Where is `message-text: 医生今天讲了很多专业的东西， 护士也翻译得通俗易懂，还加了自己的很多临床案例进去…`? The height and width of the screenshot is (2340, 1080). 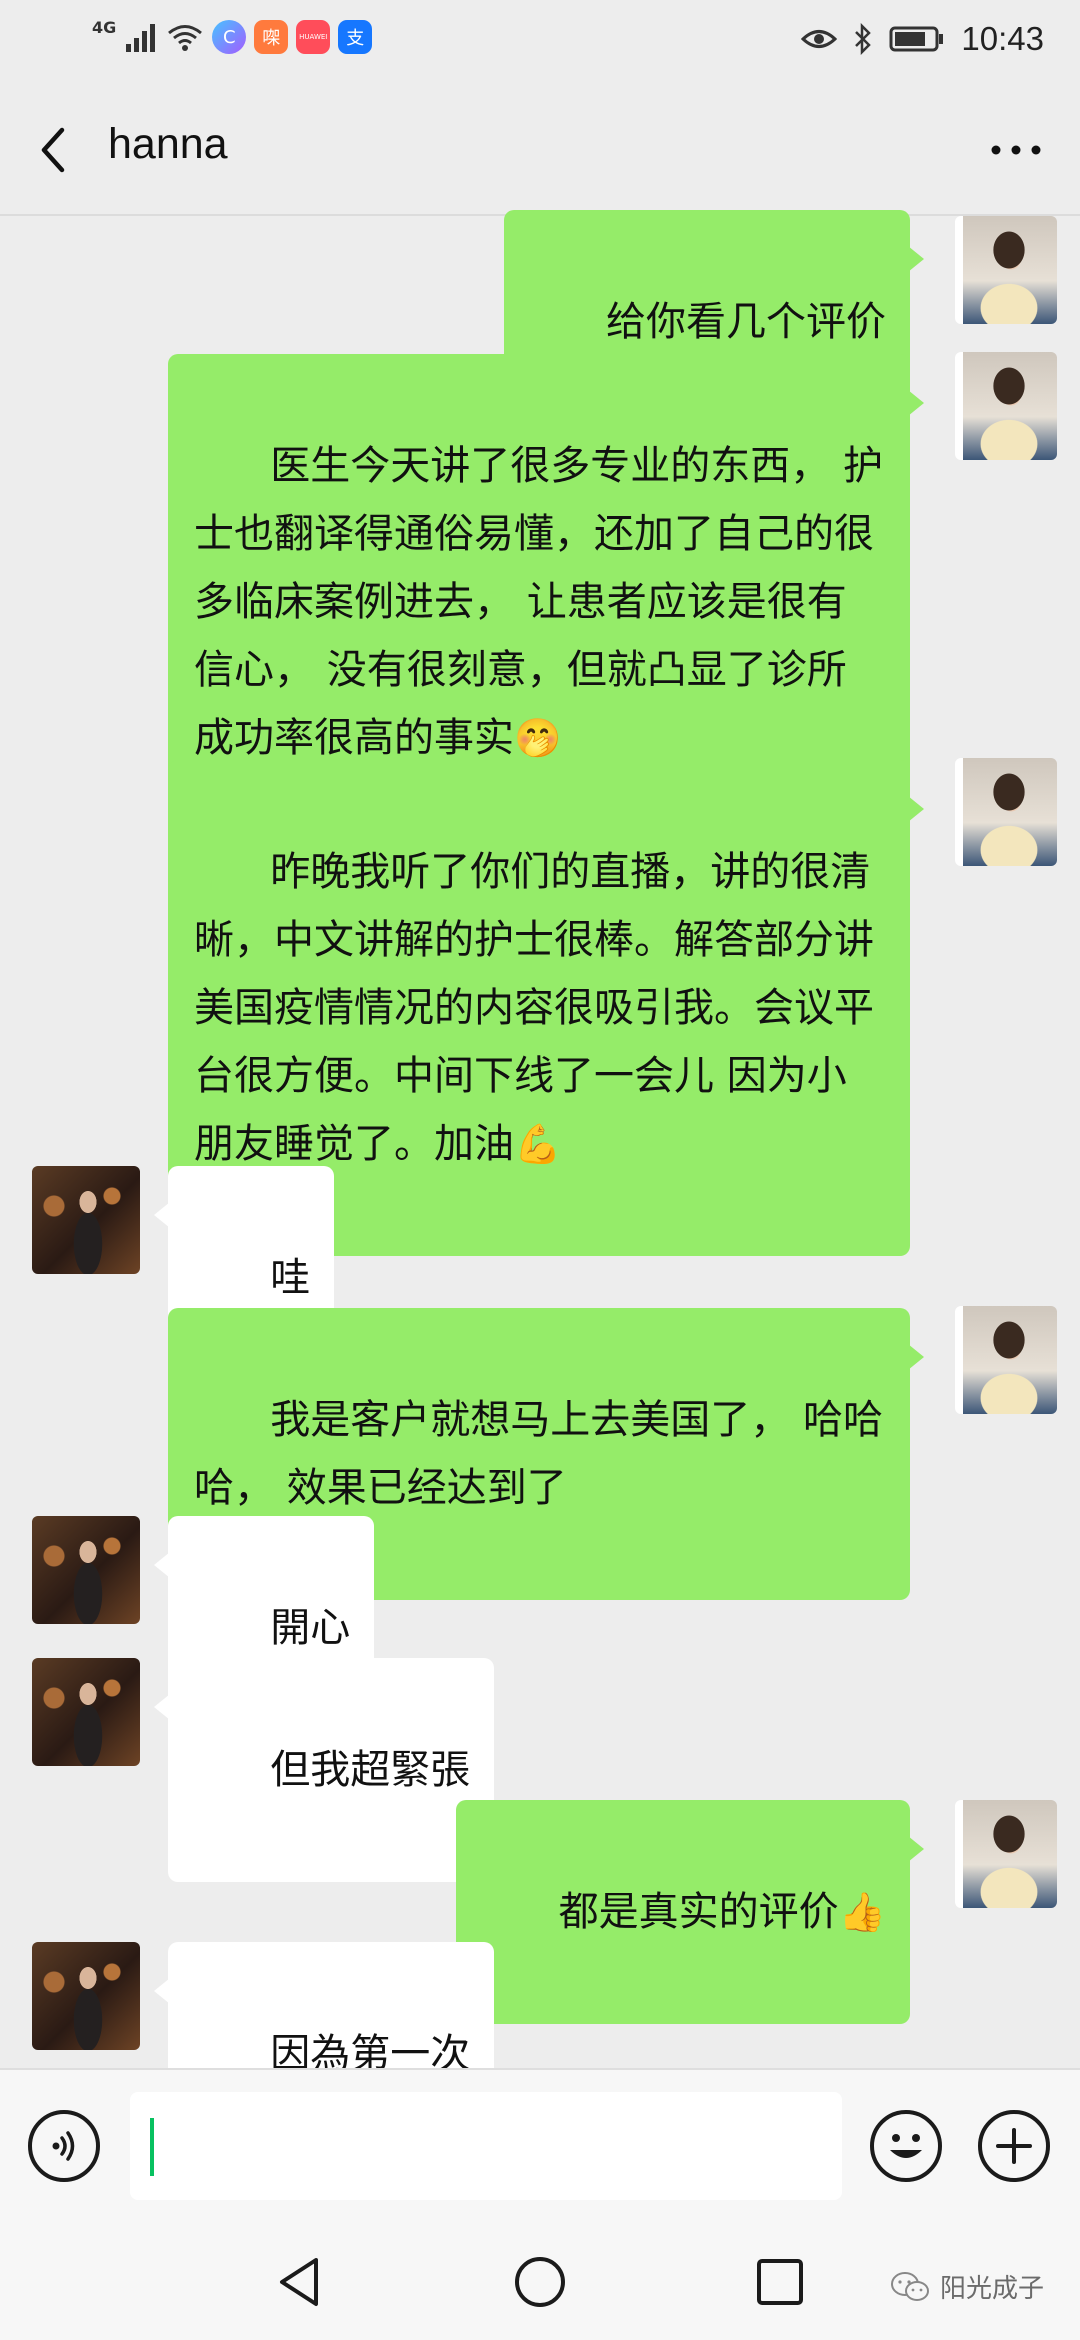 message-text: 医生今天讲了很多专业的东西， 护士也翻译得通俗易懂，还加了自己的很多临床案例进去… is located at coordinates (539, 602).